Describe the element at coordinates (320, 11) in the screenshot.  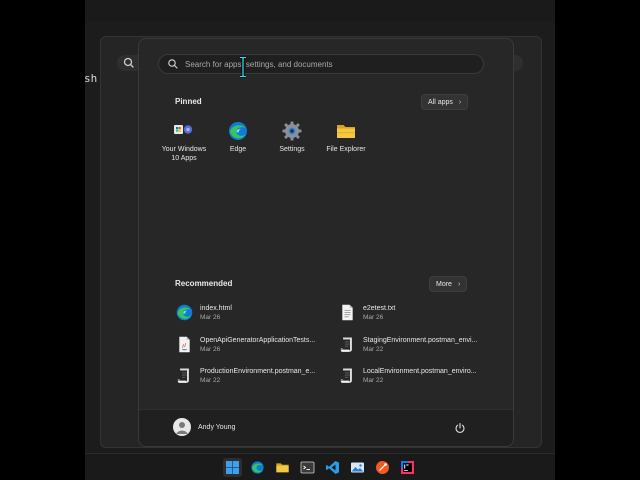
I see `background-title-bar` at that location.